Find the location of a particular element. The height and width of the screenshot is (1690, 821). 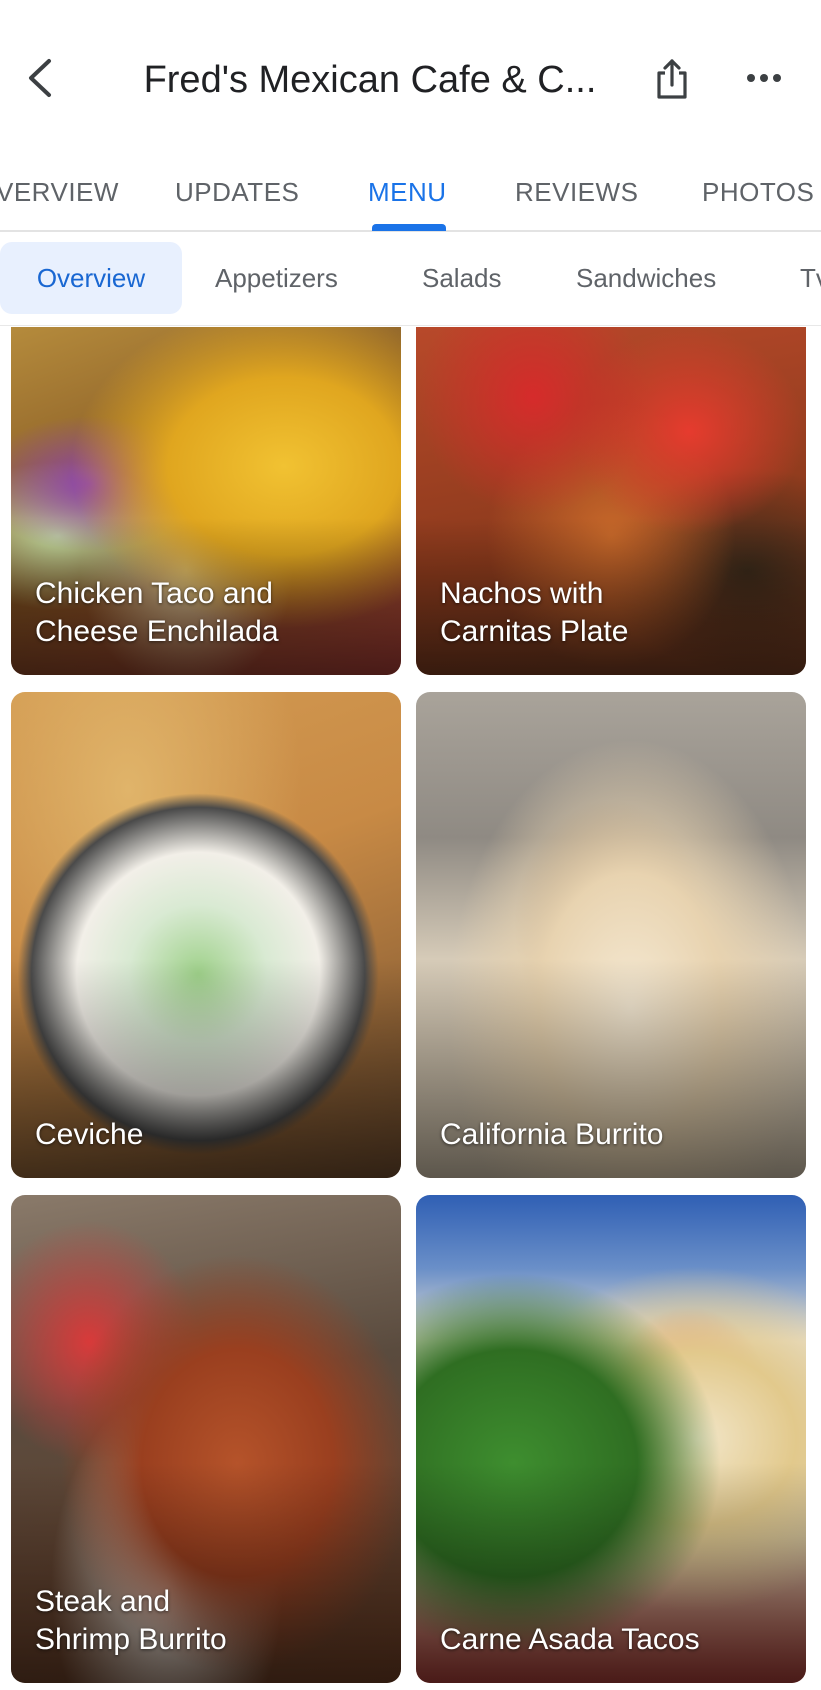

menu-item-card: Nachos with Carnitas Plate is located at coordinates (611, 501).